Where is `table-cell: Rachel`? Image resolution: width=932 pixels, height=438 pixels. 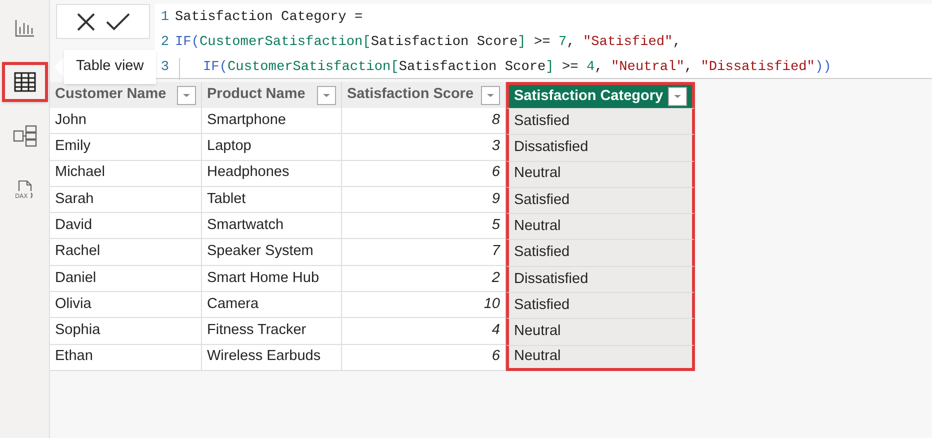 table-cell: Rachel is located at coordinates (126, 252).